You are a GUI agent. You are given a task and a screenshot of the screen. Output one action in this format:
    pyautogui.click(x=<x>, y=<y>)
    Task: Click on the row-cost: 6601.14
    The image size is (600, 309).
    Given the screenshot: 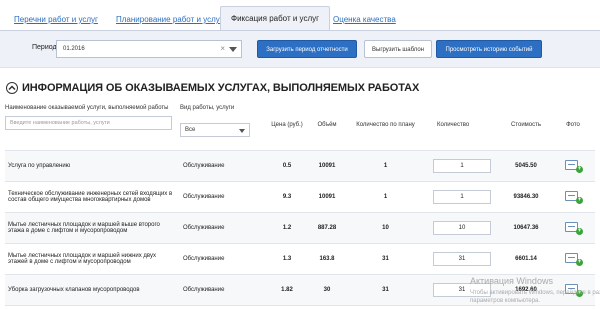 What is the action you would take?
    pyautogui.click(x=526, y=259)
    